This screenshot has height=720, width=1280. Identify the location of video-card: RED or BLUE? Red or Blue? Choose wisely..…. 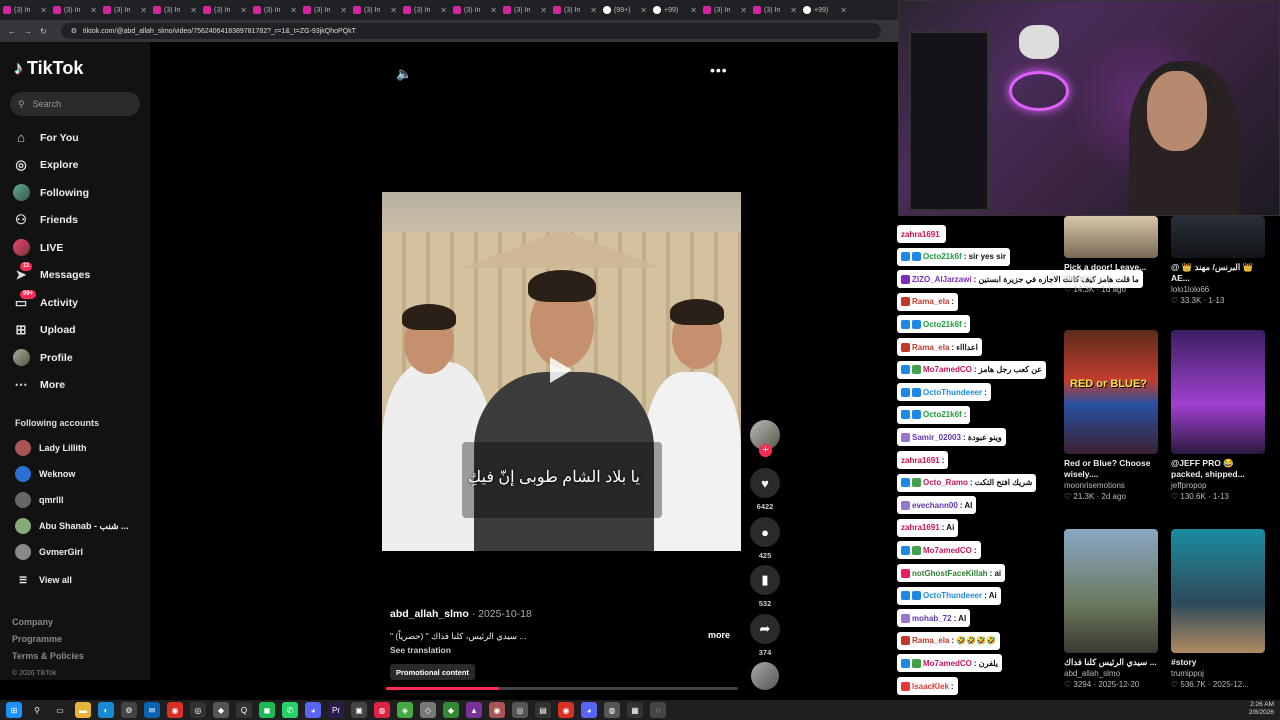
(1112, 415).